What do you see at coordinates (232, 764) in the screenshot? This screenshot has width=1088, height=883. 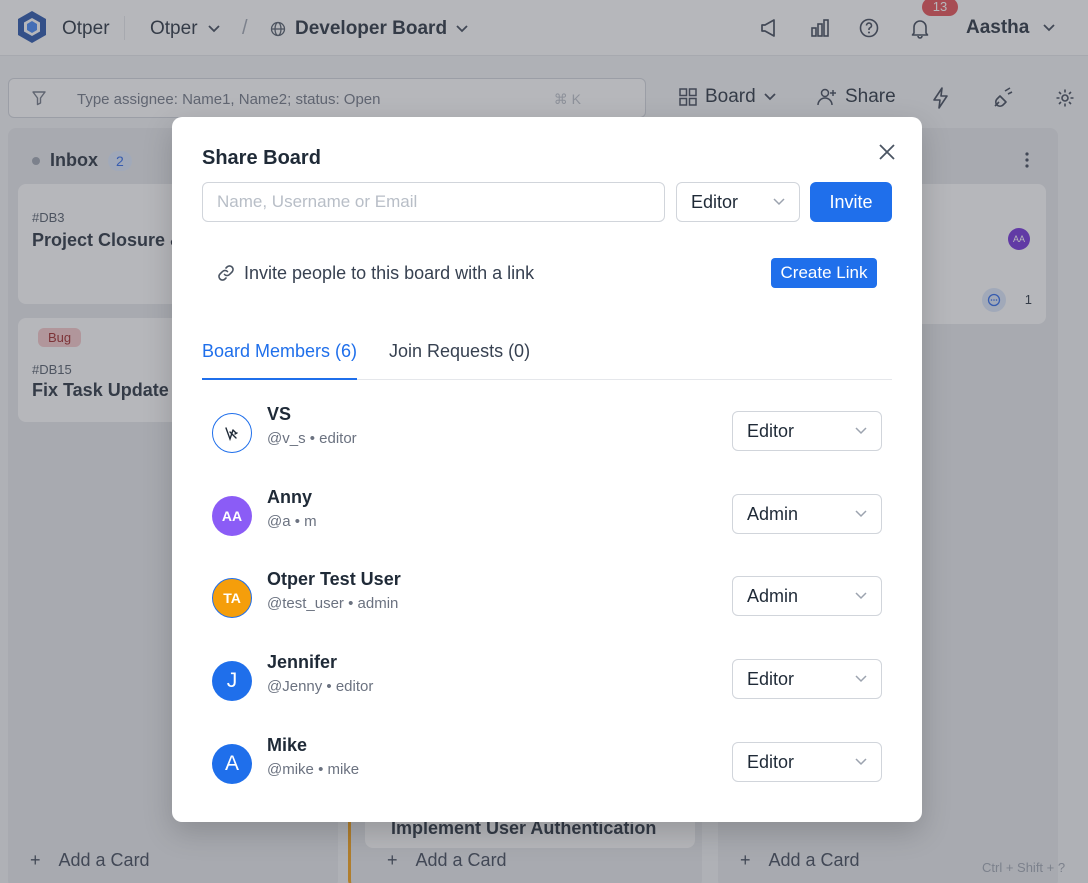 I see `avatar: A` at bounding box center [232, 764].